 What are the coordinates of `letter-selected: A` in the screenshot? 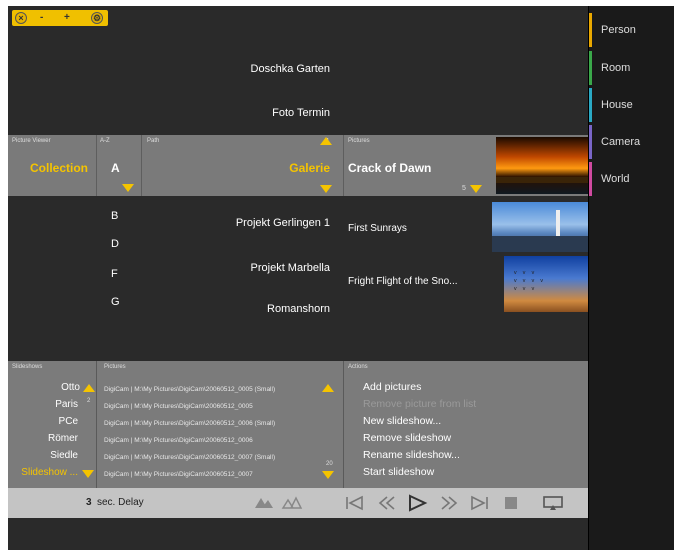 It's located at (115, 168).